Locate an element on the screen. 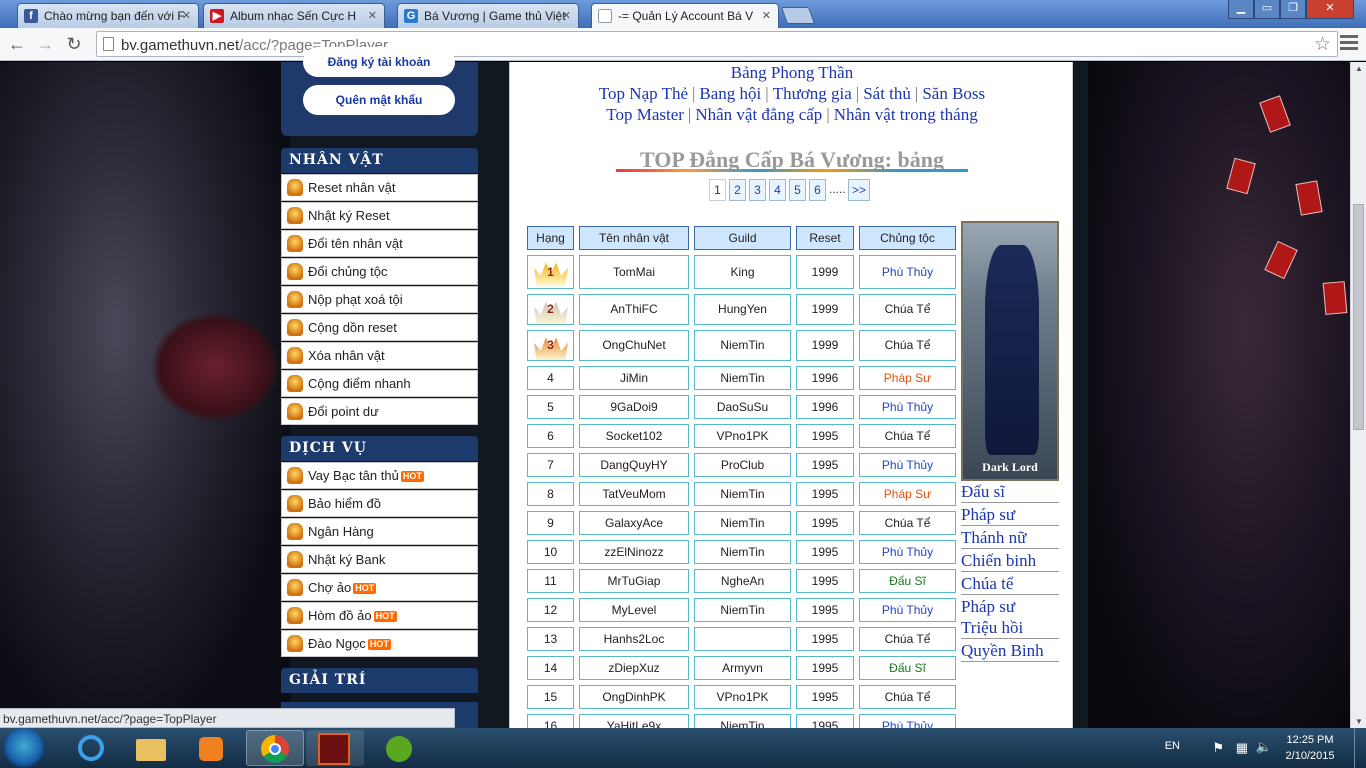 The height and width of the screenshot is (768, 1366). scroll-down-icon: ▼ is located at coordinates (1358, 721).